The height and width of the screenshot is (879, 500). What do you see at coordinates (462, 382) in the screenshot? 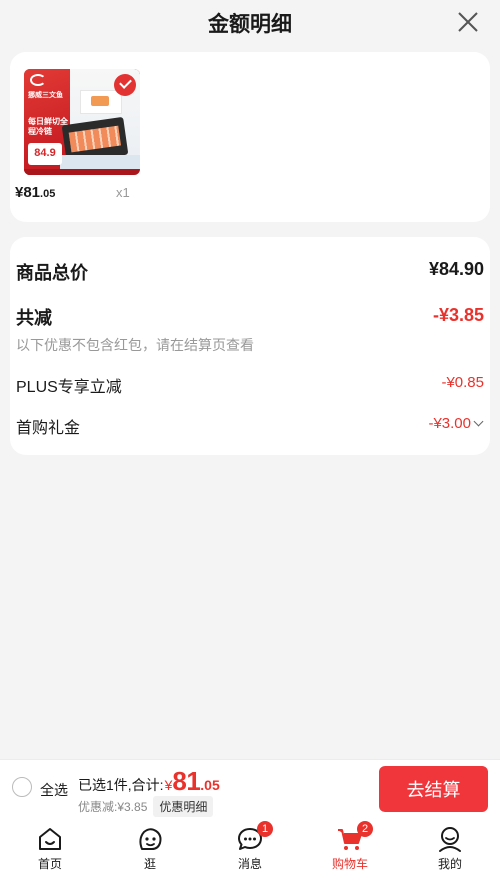
I see `plus-discount-value: -¥0.85` at bounding box center [462, 382].